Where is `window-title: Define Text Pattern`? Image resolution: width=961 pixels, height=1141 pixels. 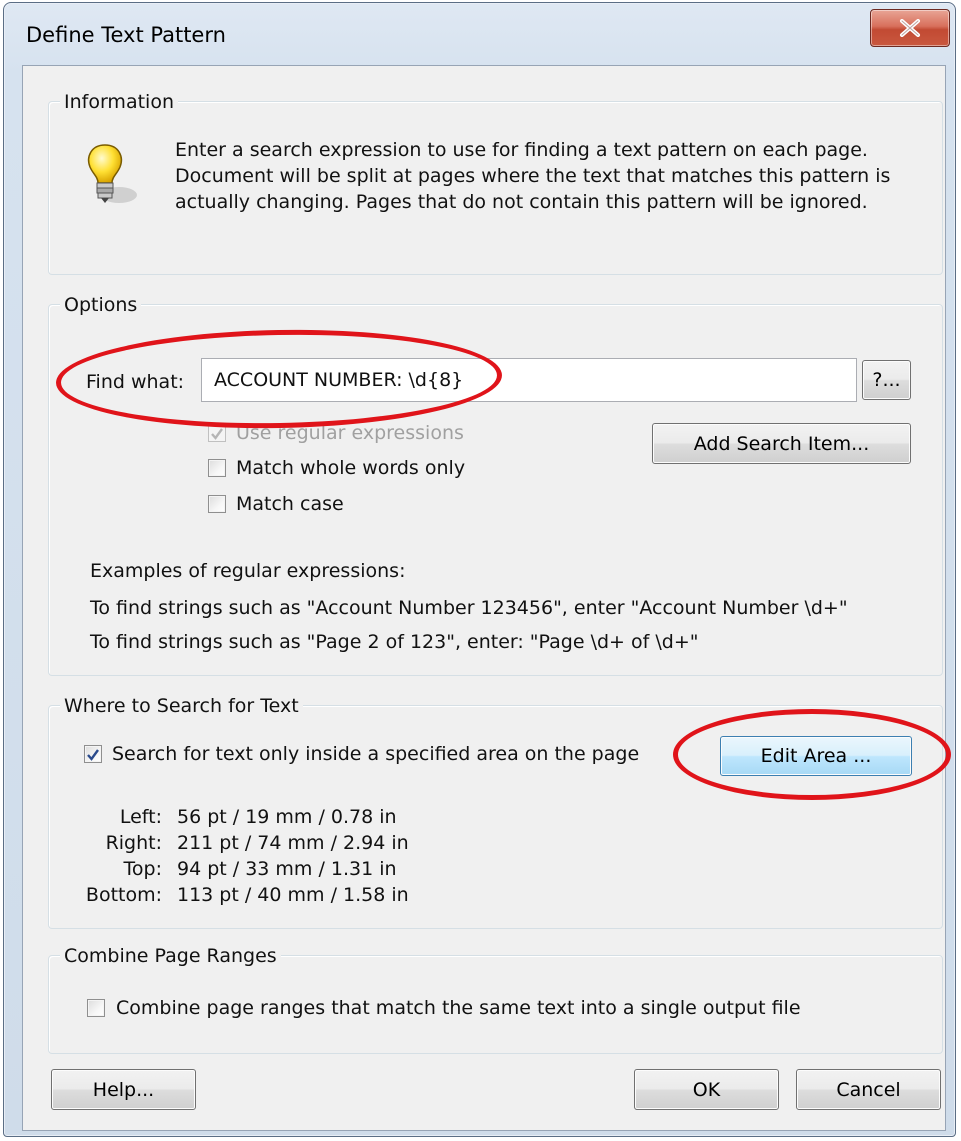 window-title: Define Text Pattern is located at coordinates (126, 35).